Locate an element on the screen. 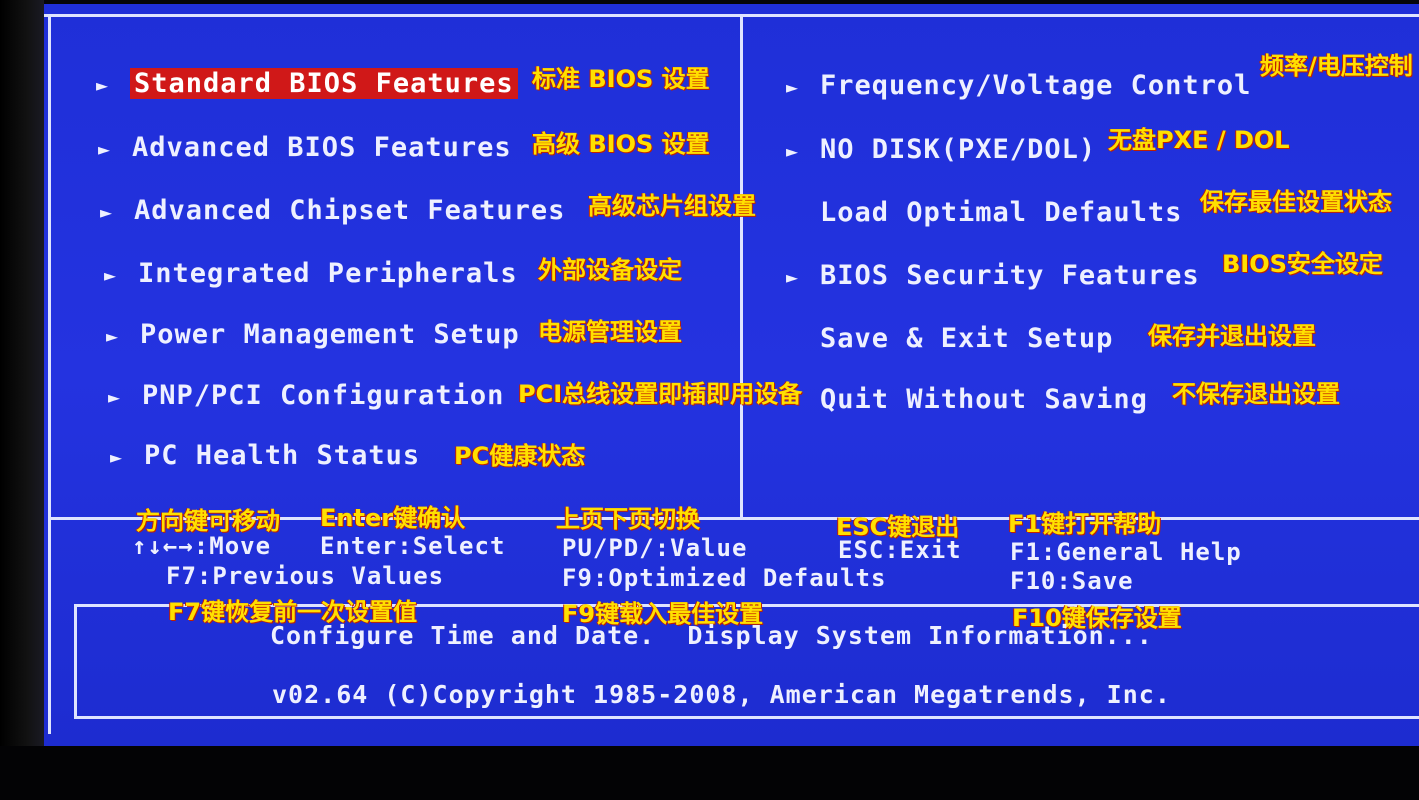  key-help-value: PU/PD/:Value is located at coordinates (655, 548).